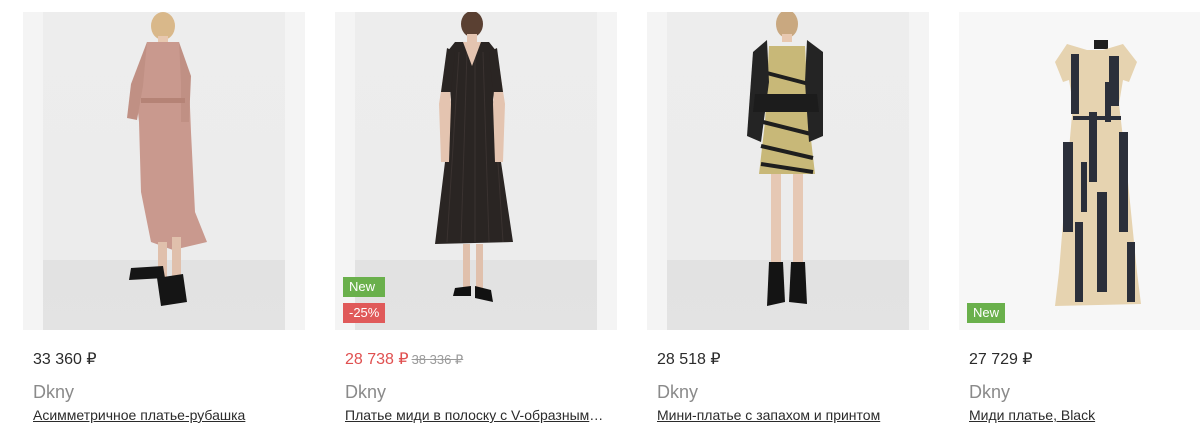 This screenshot has height=438, width=1200. What do you see at coordinates (364, 313) in the screenshot?
I see `discount-badge: -25%` at bounding box center [364, 313].